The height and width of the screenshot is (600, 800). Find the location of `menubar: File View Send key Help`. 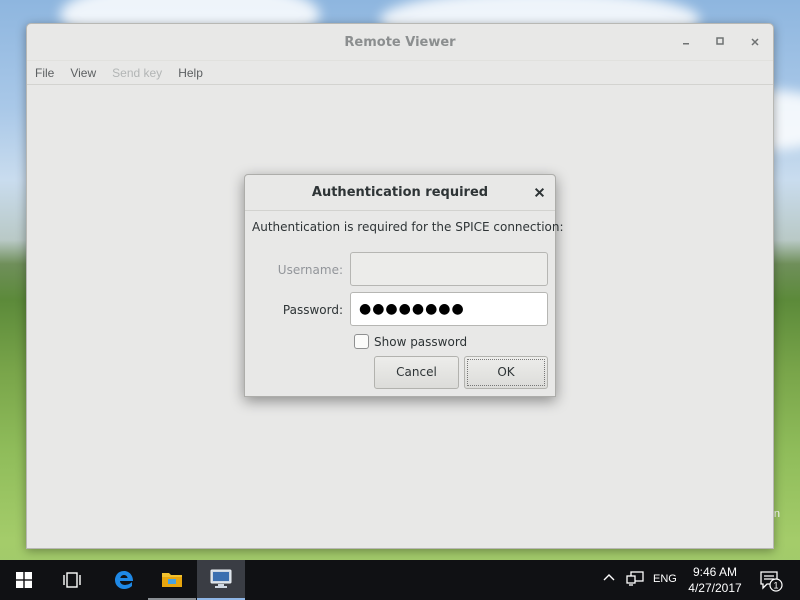

menubar: File View Send key Help is located at coordinates (400, 73).